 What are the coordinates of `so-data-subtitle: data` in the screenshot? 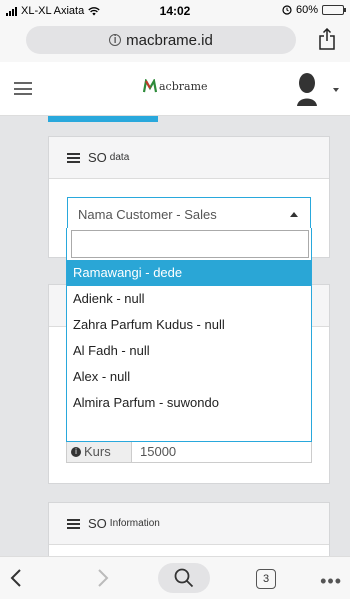 It's located at (119, 157).